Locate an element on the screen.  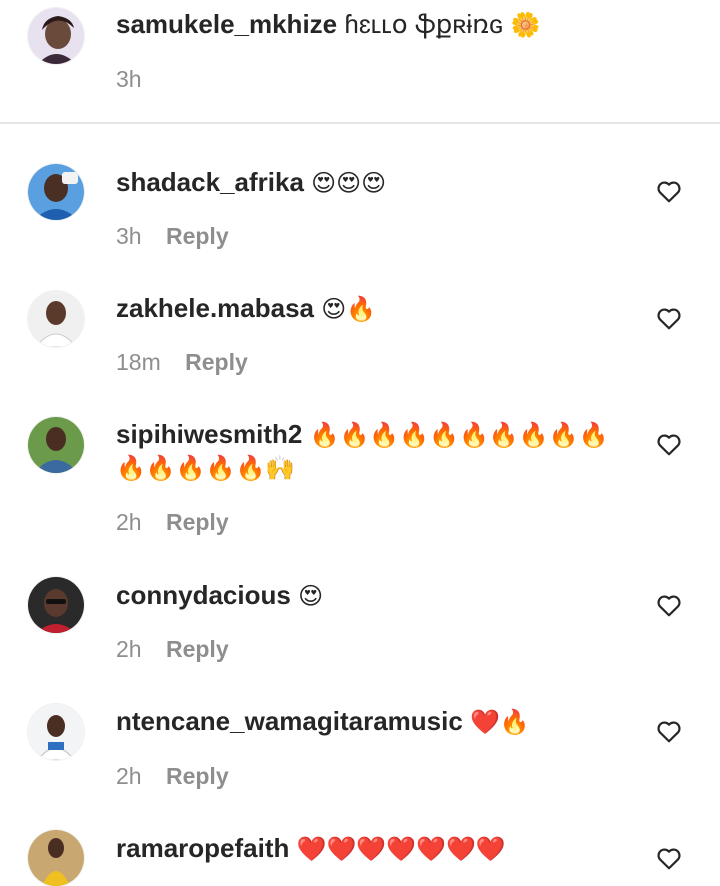
comment-line: shadack_afrika 😍😍😍 is located at coordinates (370, 182).